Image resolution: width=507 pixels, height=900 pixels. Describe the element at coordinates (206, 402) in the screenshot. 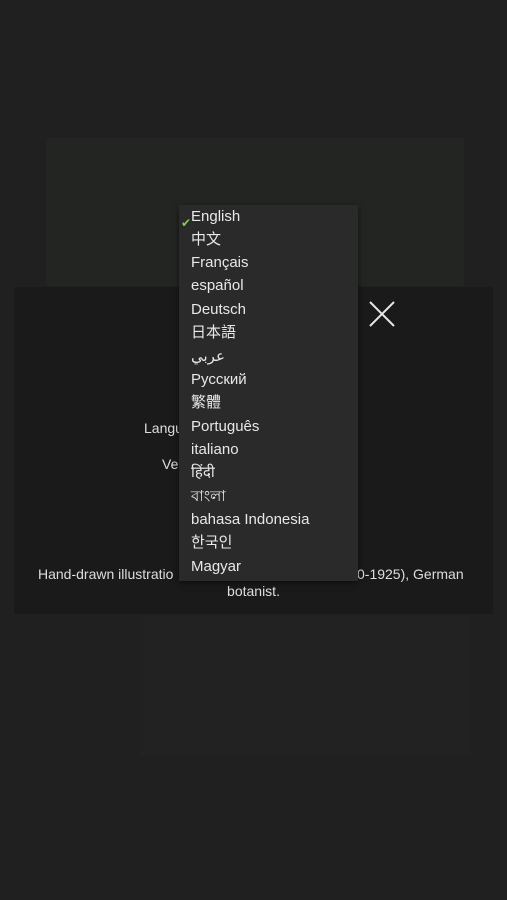

I see `language-option-traditional-chinese: 繁體` at that location.